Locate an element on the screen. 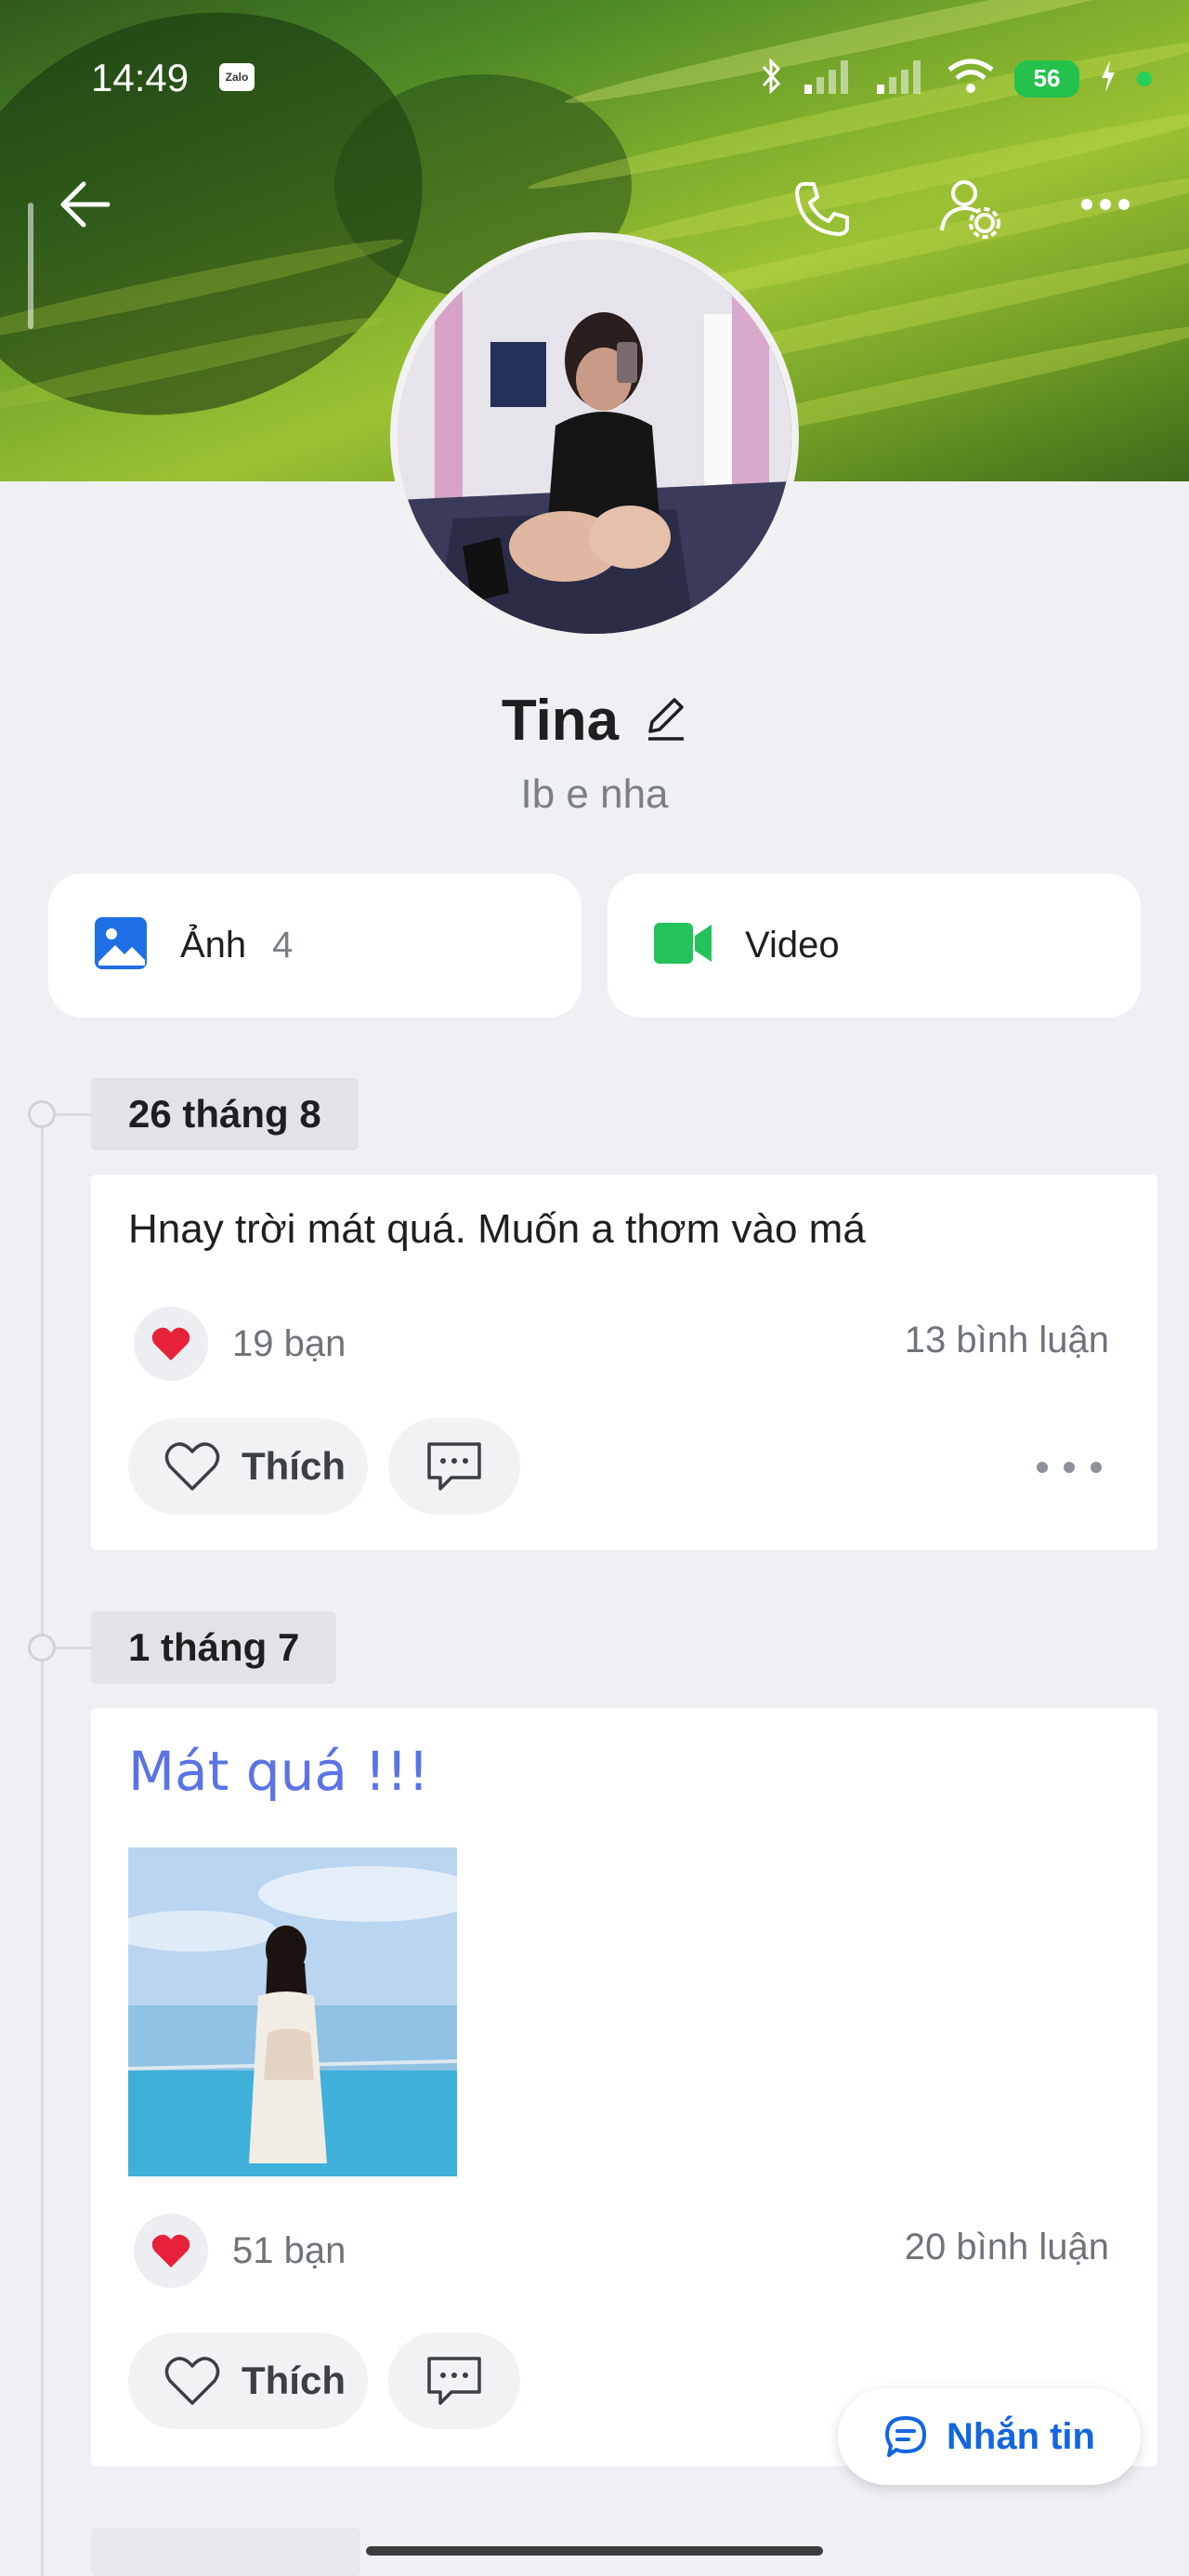  user-gear-icon is located at coordinates (970, 209).